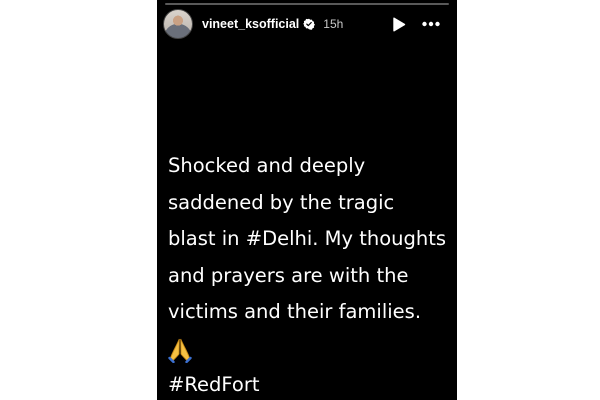  I want to click on caption-line: and prayers are with the, so click(288, 275).